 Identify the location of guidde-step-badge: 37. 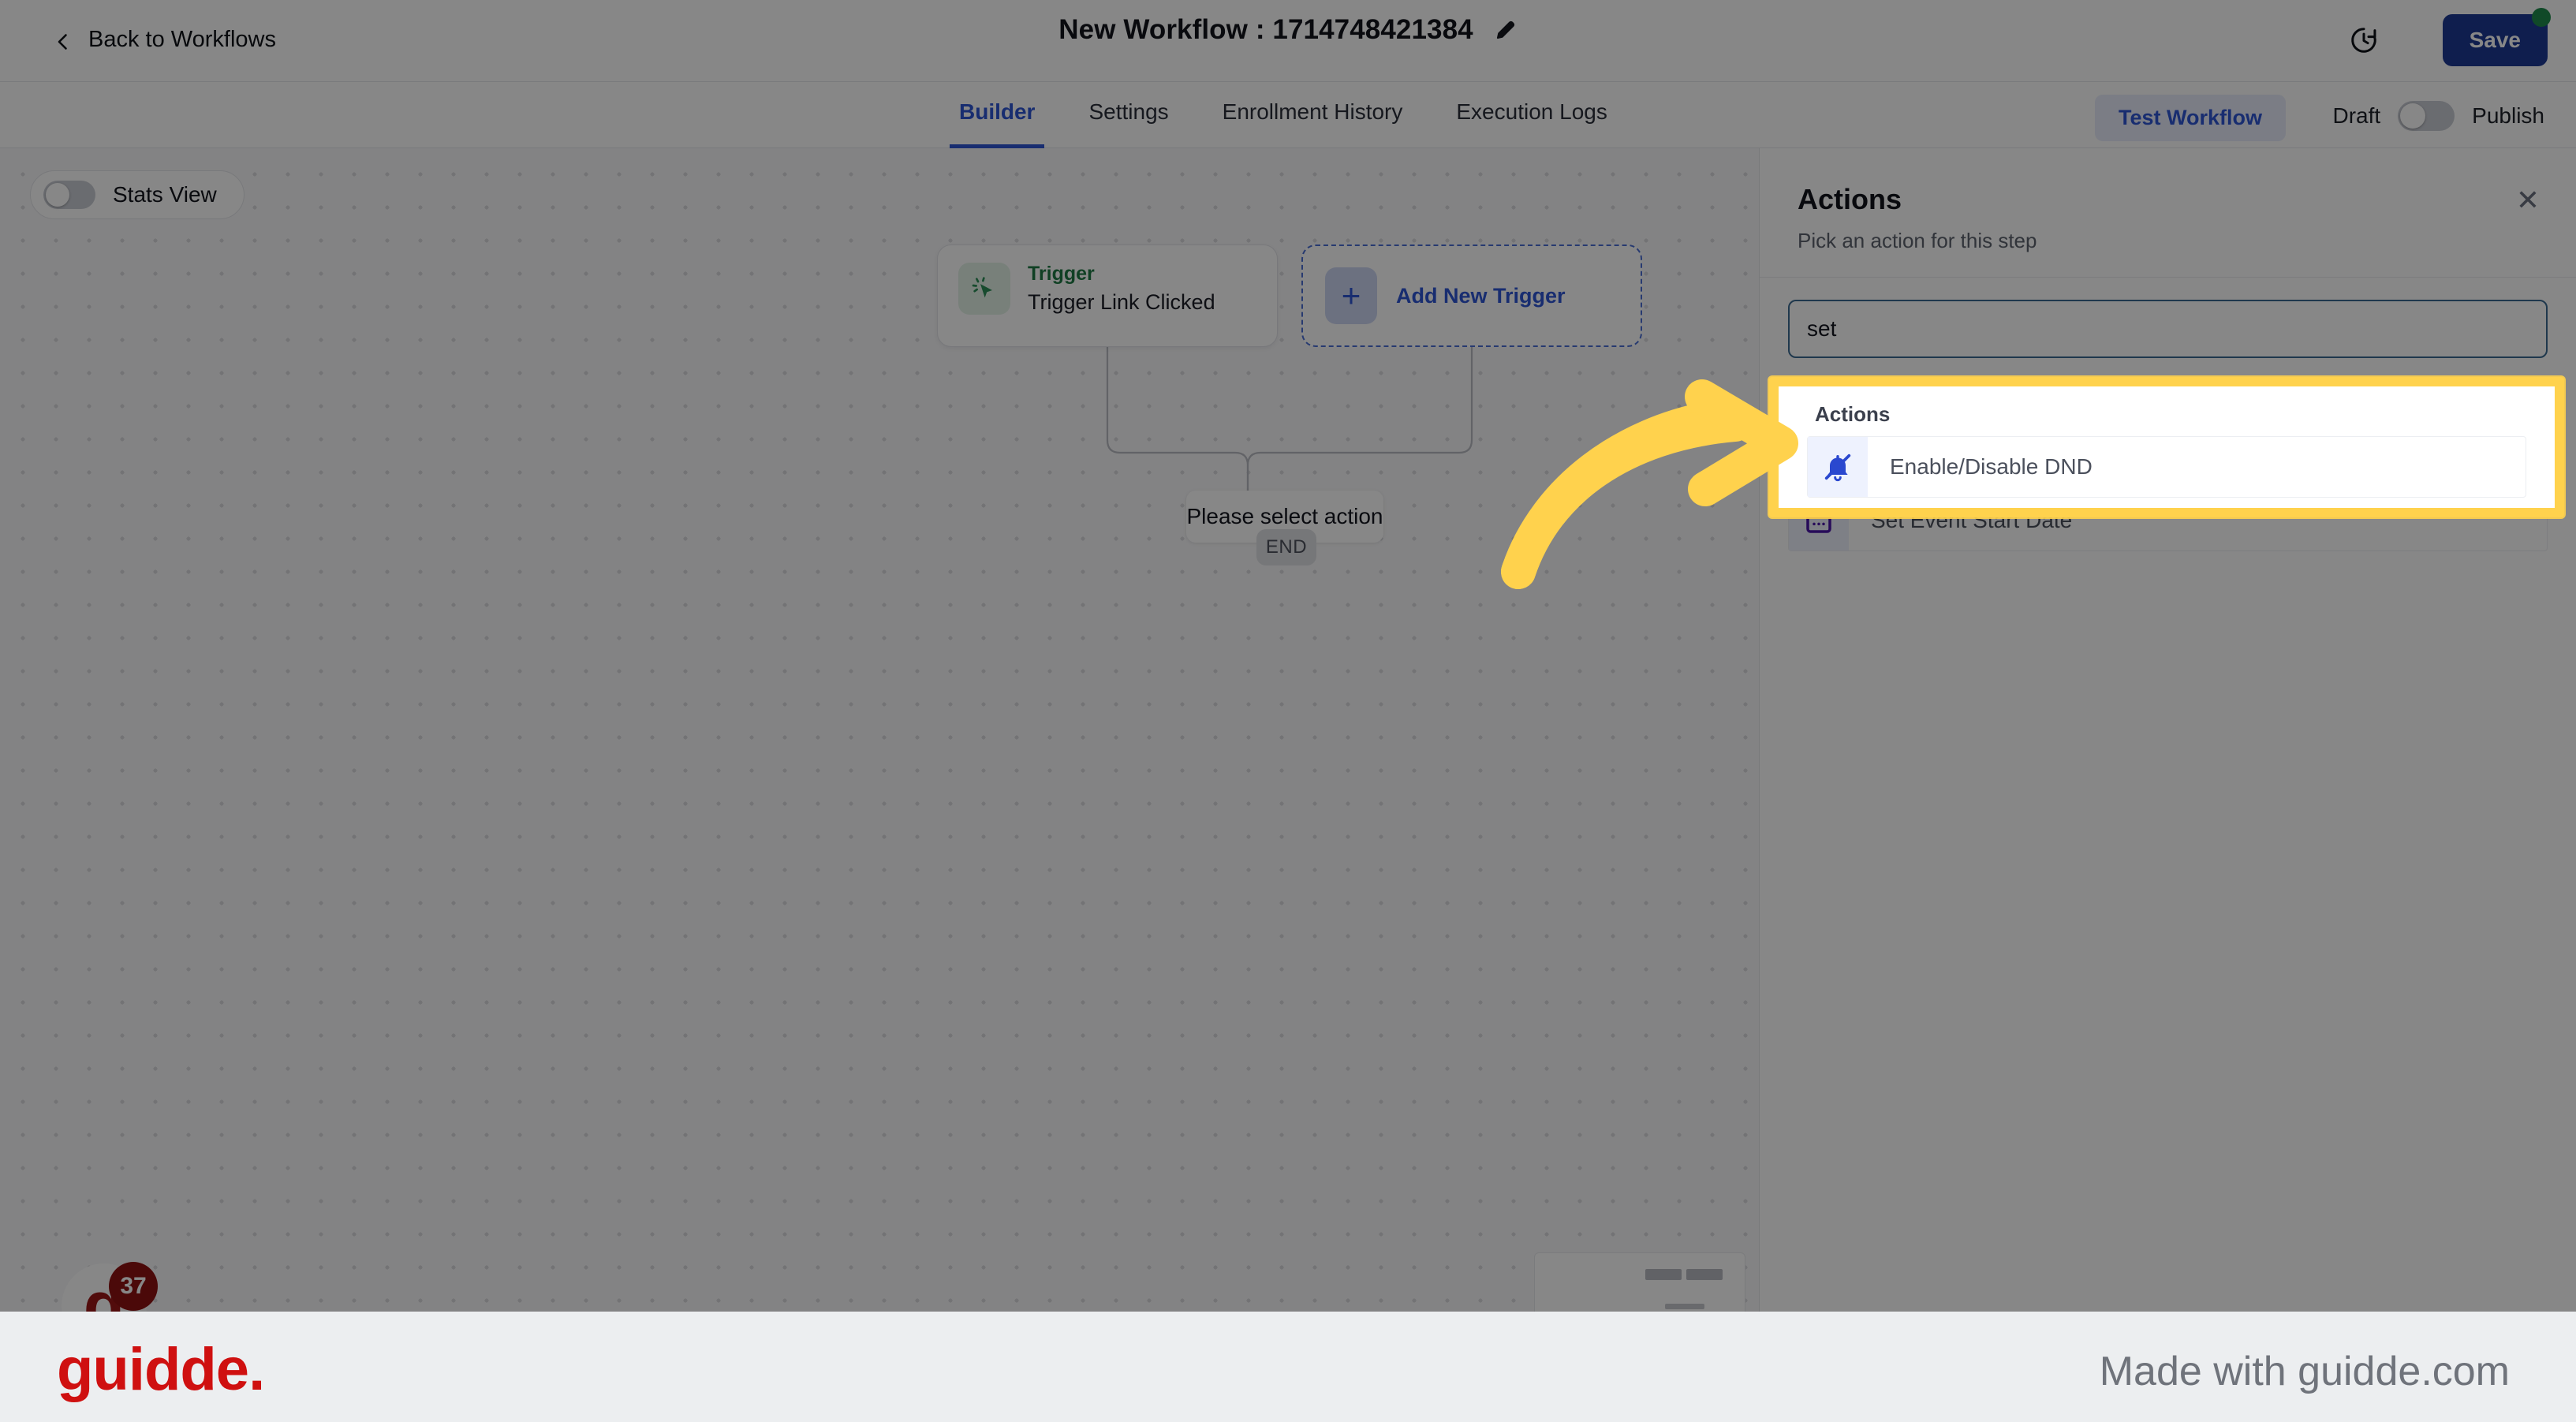
(133, 1286).